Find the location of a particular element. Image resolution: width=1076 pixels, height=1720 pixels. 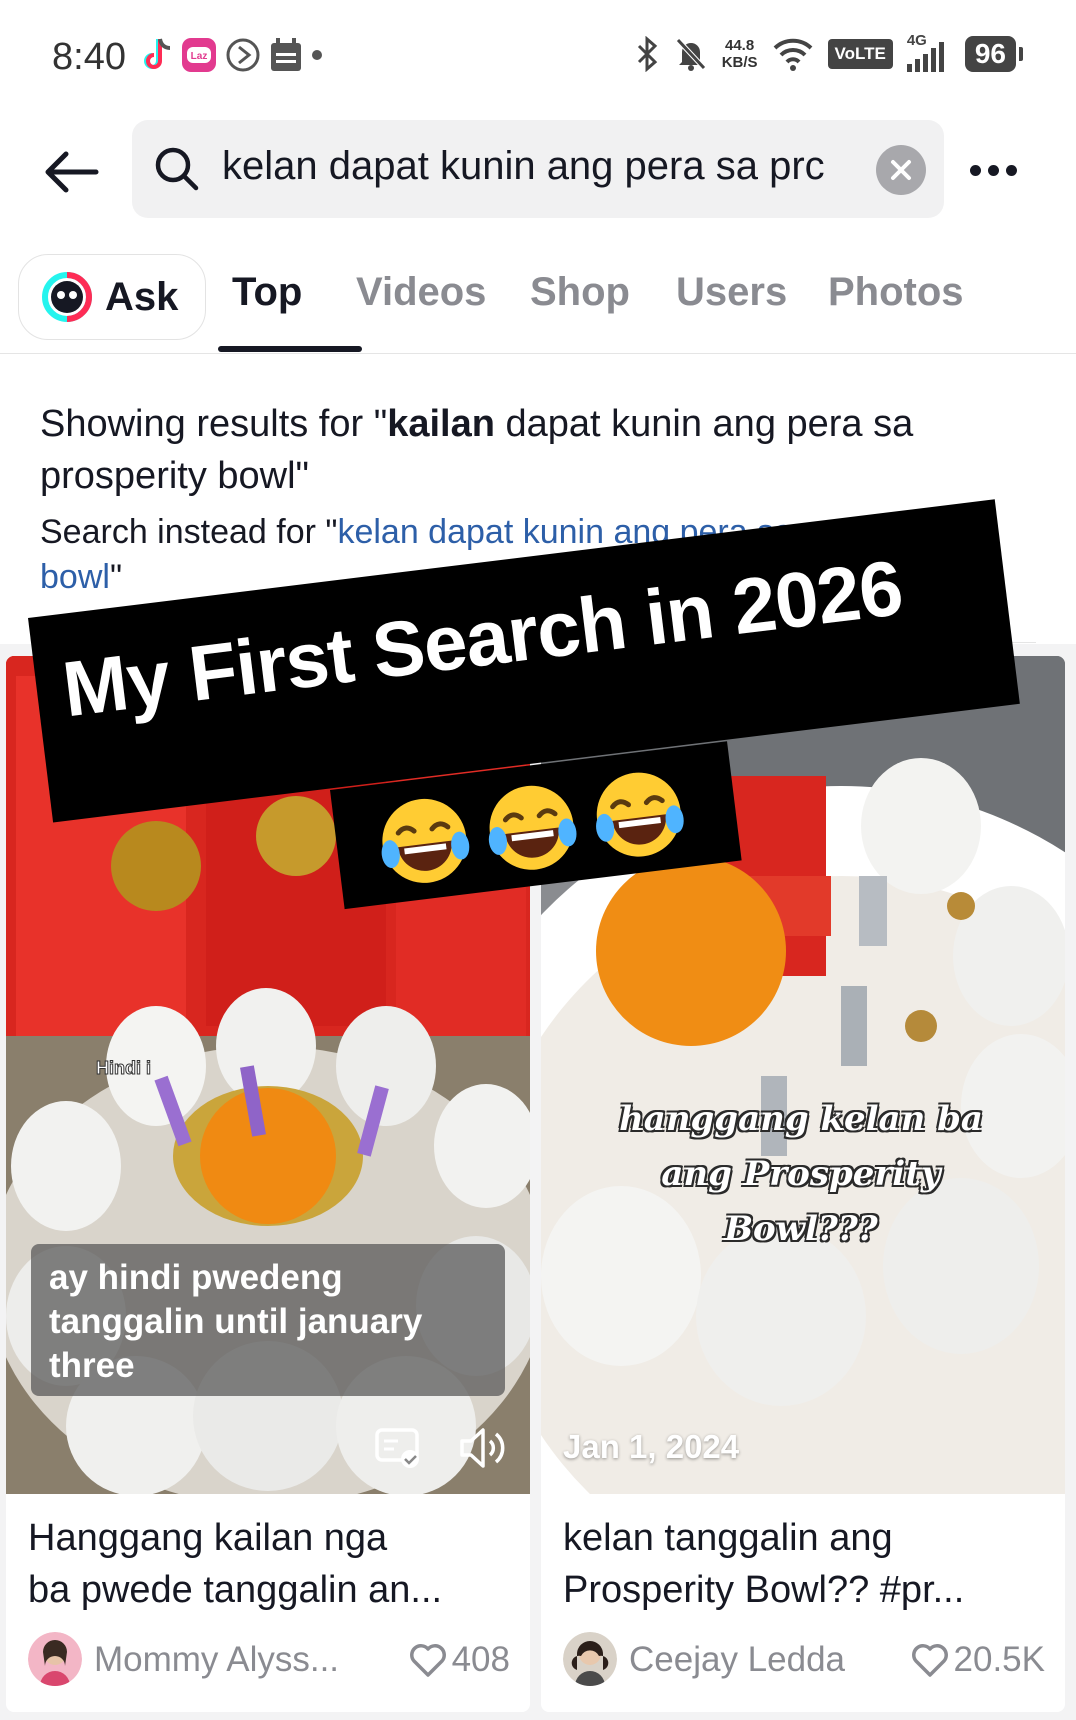

wifi-icon is located at coordinates (792, 54).